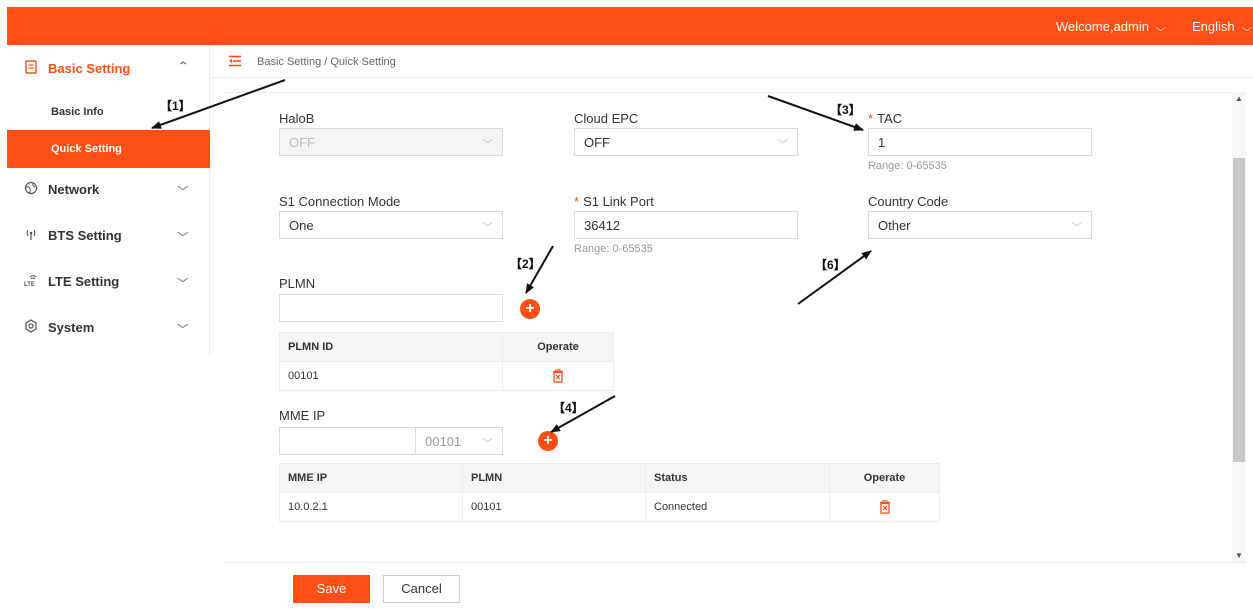  Describe the element at coordinates (31, 326) in the screenshot. I see `gear-icon` at that location.